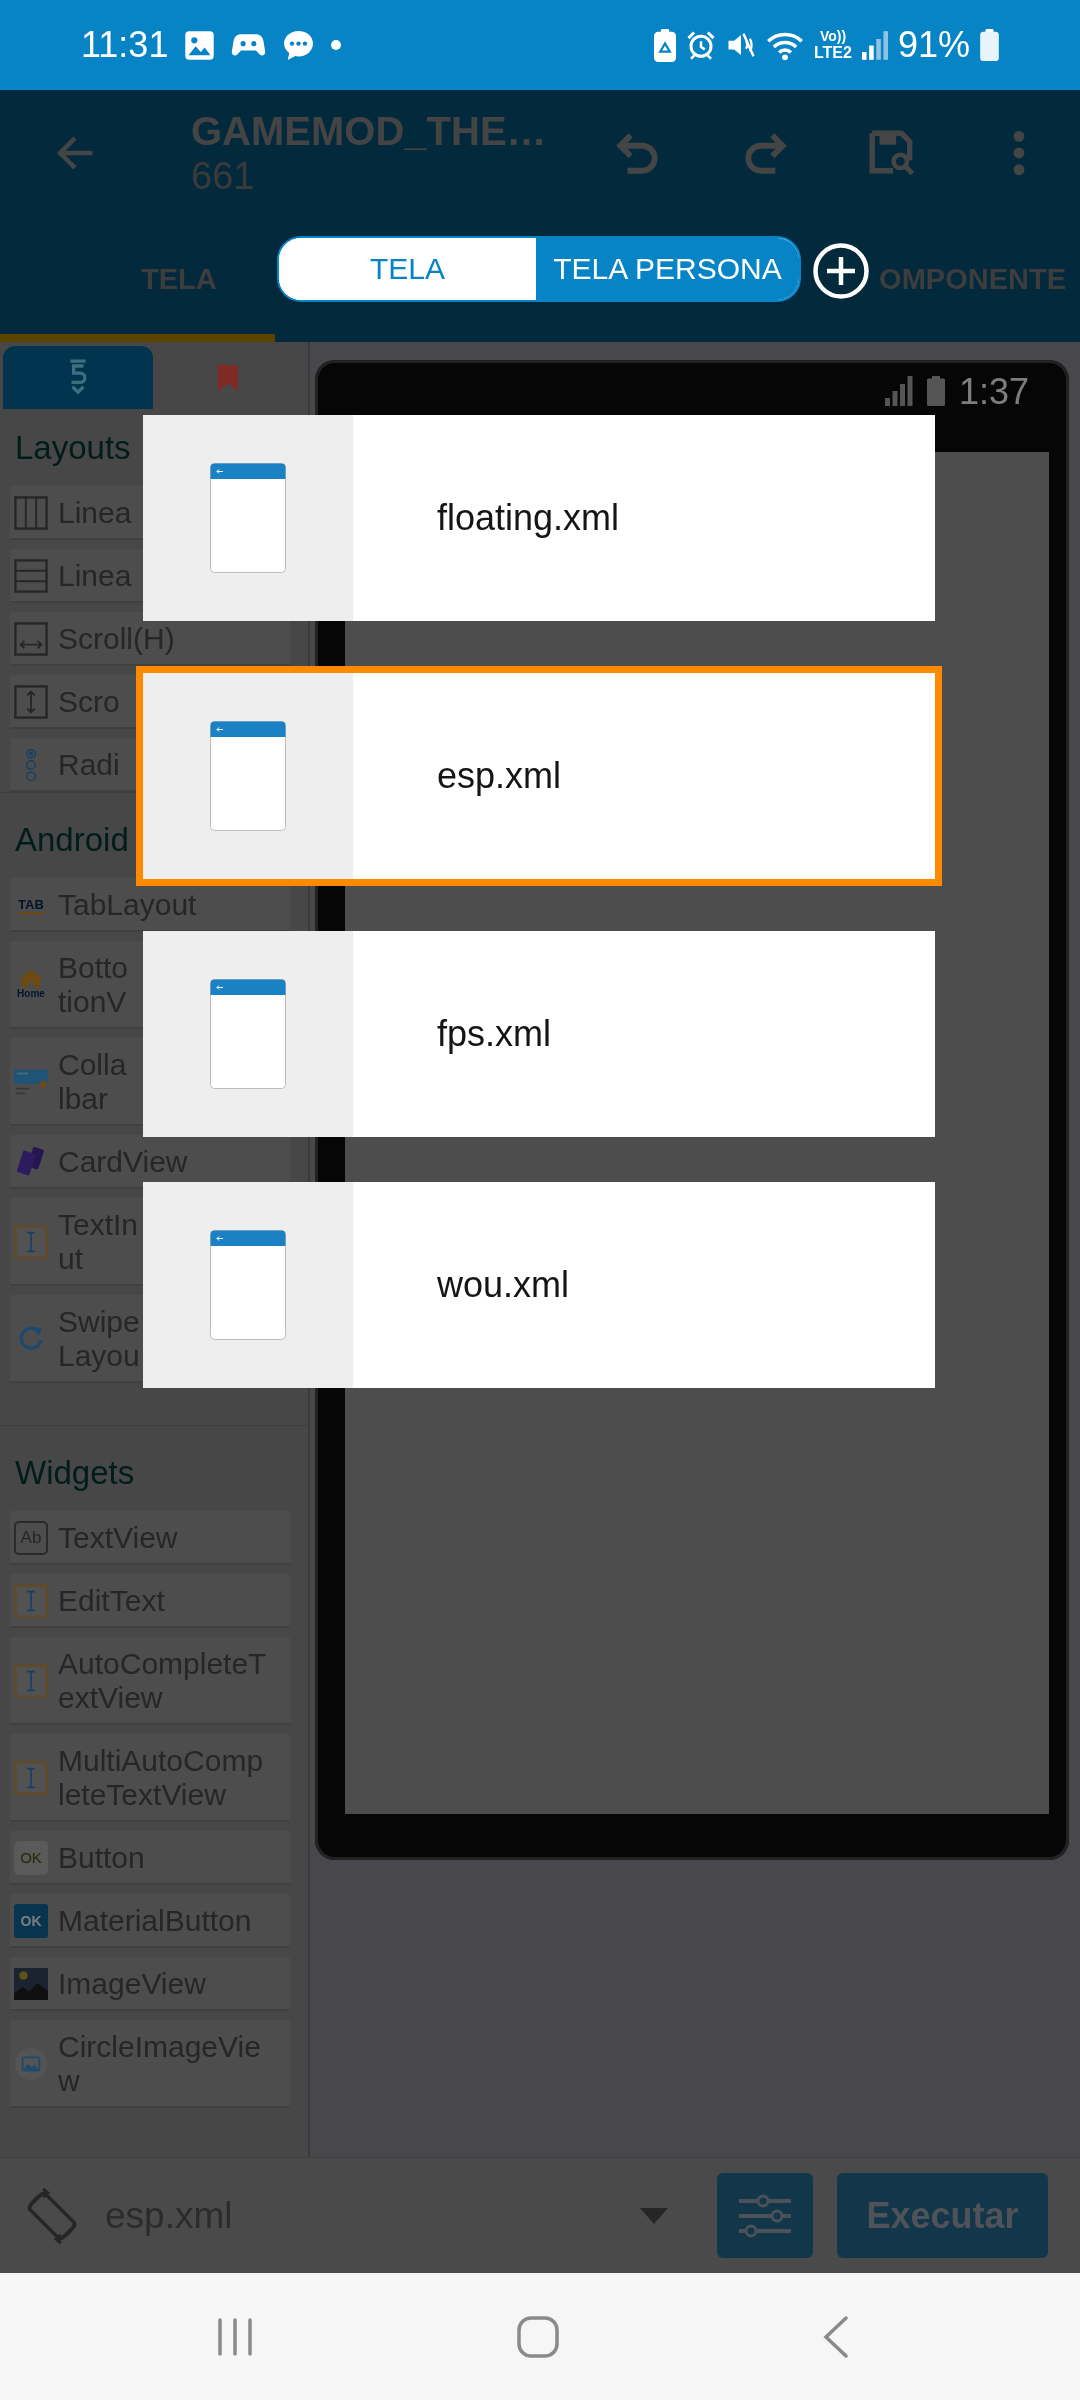  What do you see at coordinates (539, 1285) in the screenshot?
I see `file-card: wou.xml` at bounding box center [539, 1285].